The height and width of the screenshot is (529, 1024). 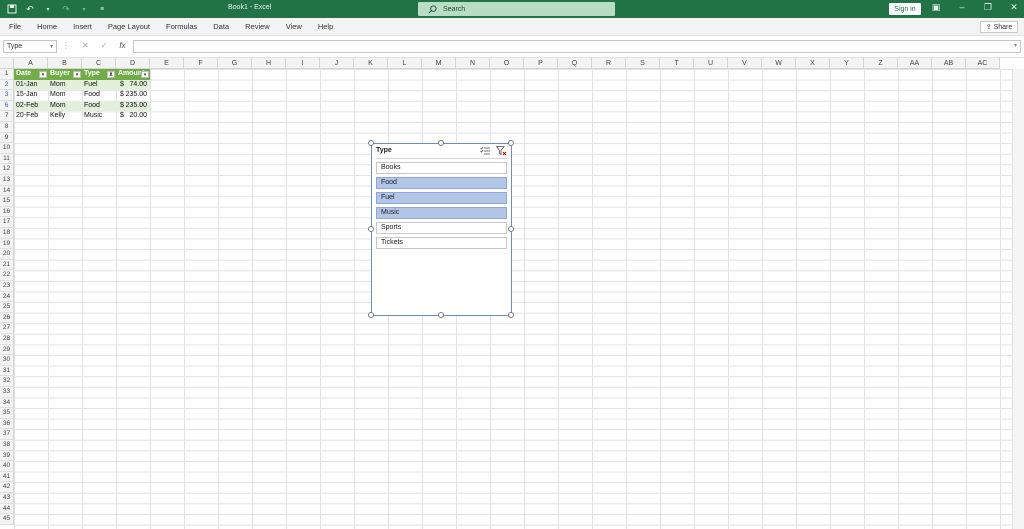 I want to click on table-cell: 15-Jan, so click(x=31, y=95).